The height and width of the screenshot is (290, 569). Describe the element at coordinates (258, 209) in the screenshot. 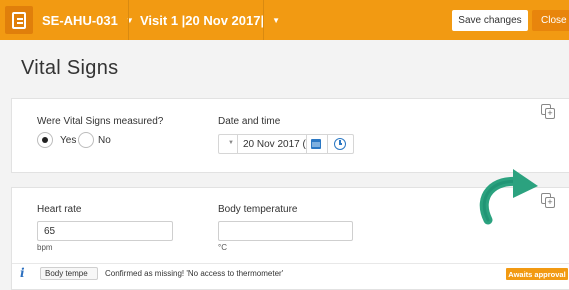

I see `body-temperature-label: Body temperature` at that location.